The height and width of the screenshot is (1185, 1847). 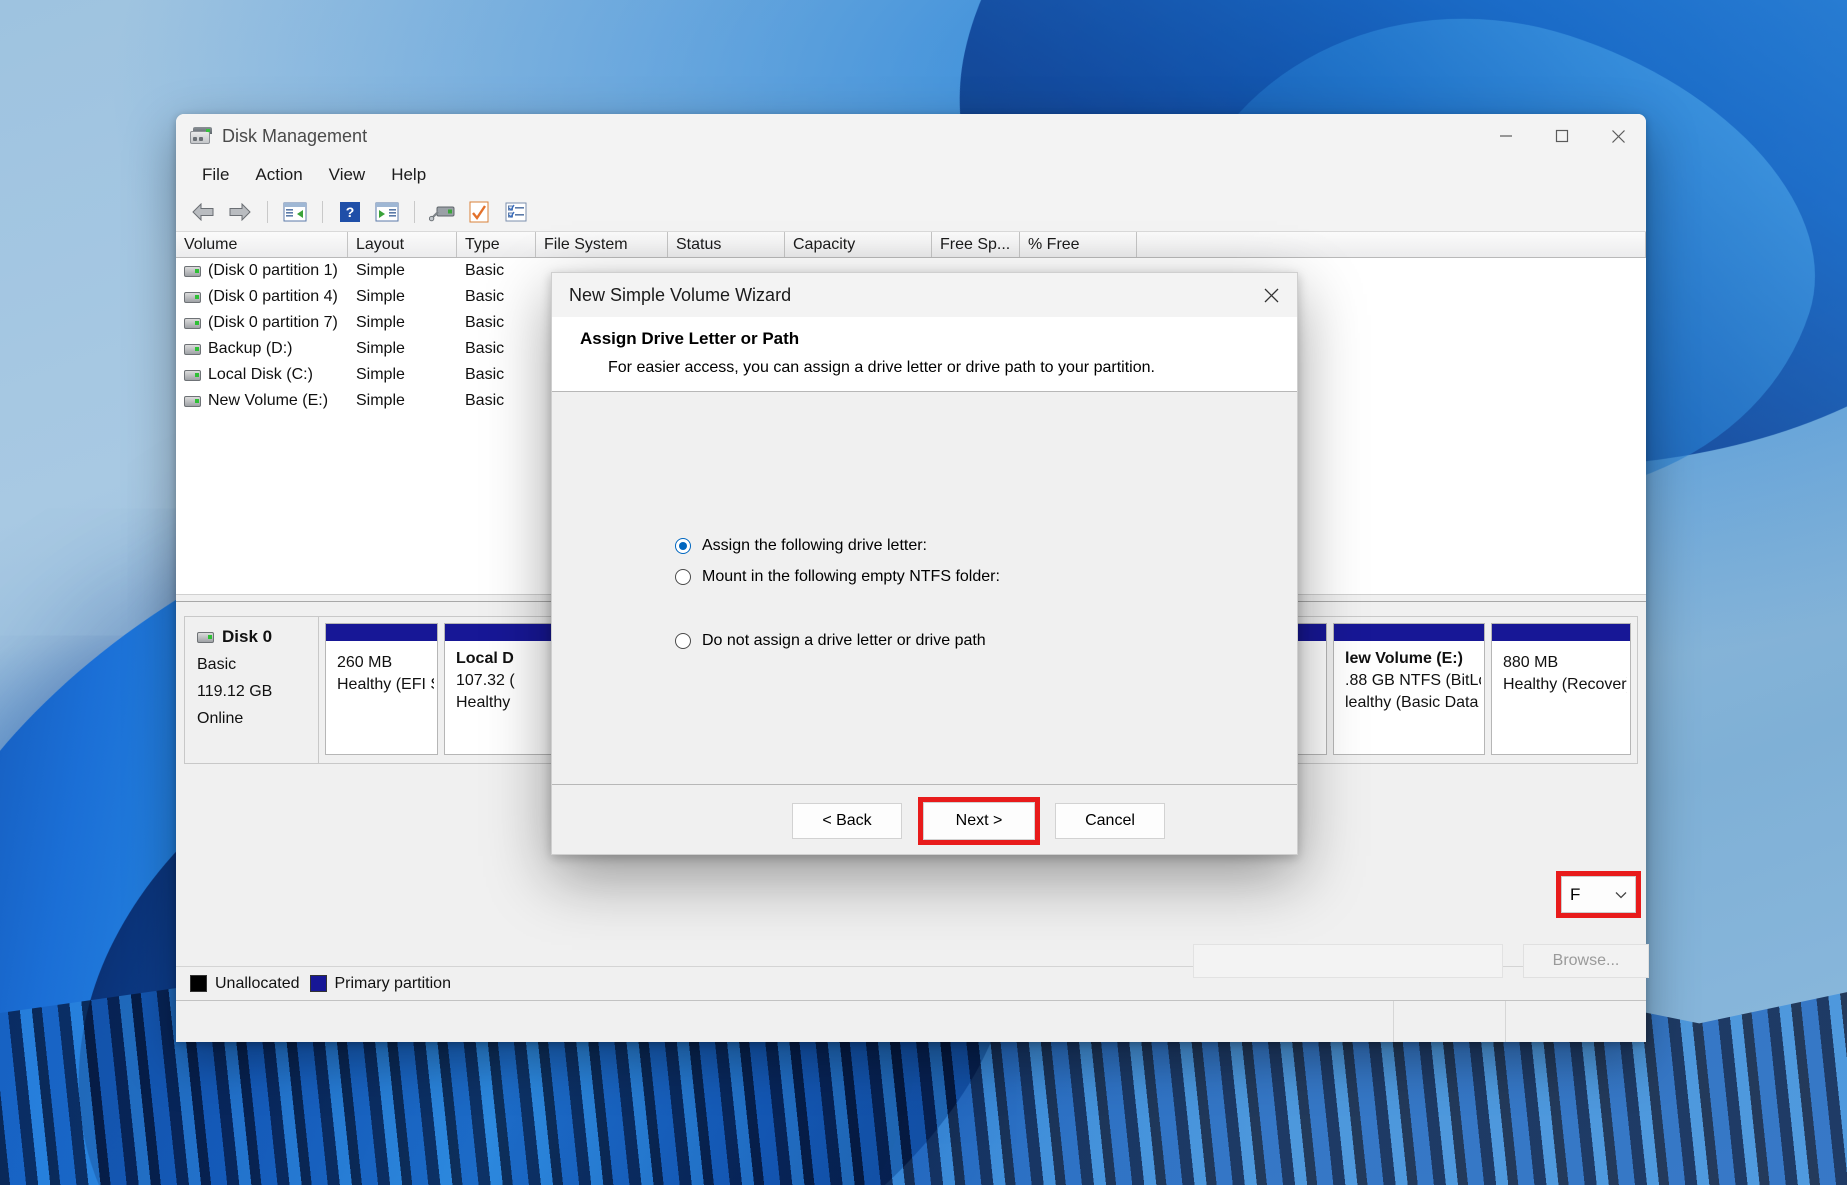 I want to click on drive-letter-select: F, so click(x=1598, y=894).